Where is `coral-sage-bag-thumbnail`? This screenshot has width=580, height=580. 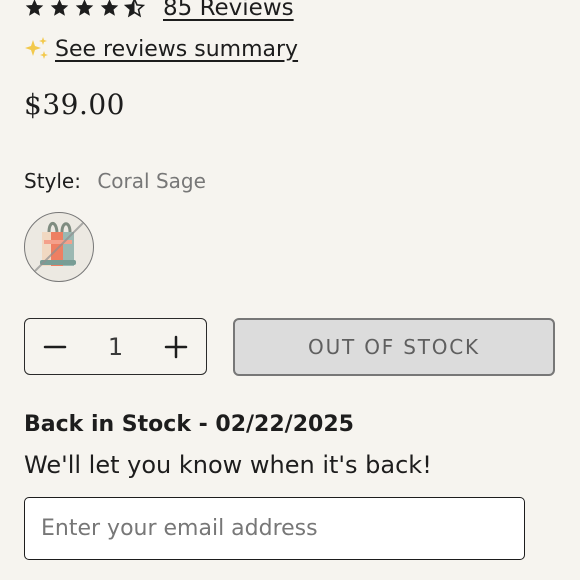
coral-sage-bag-thumbnail is located at coordinates (59, 246).